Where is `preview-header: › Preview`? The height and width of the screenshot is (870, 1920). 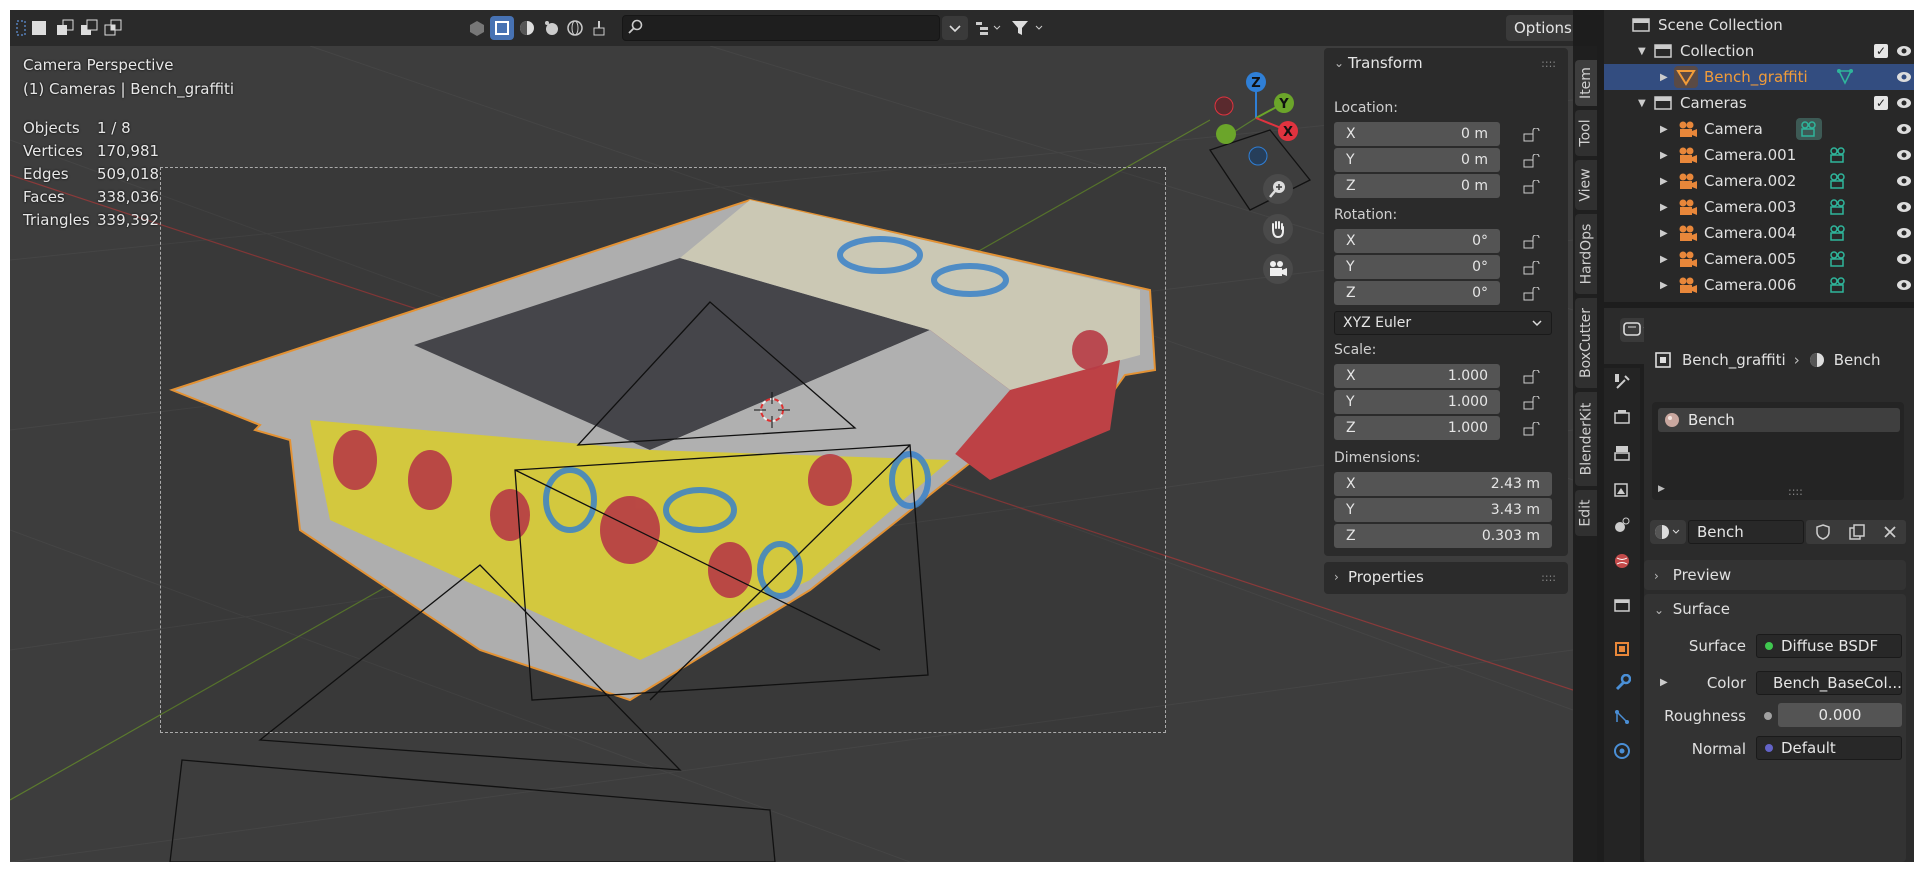
preview-header: › Preview is located at coordinates (1692, 575).